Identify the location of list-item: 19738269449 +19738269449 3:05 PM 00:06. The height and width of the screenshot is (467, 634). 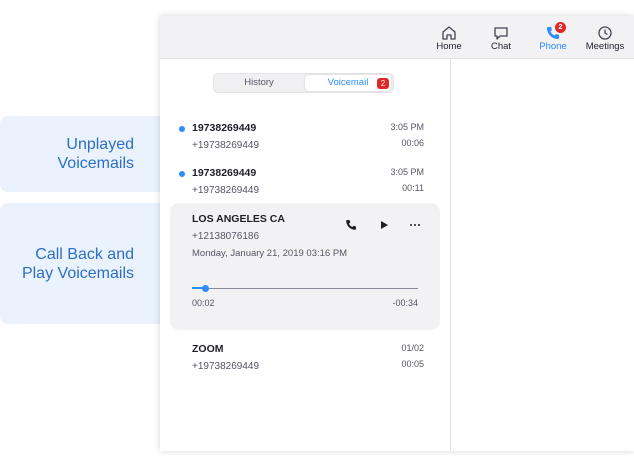
(305, 141).